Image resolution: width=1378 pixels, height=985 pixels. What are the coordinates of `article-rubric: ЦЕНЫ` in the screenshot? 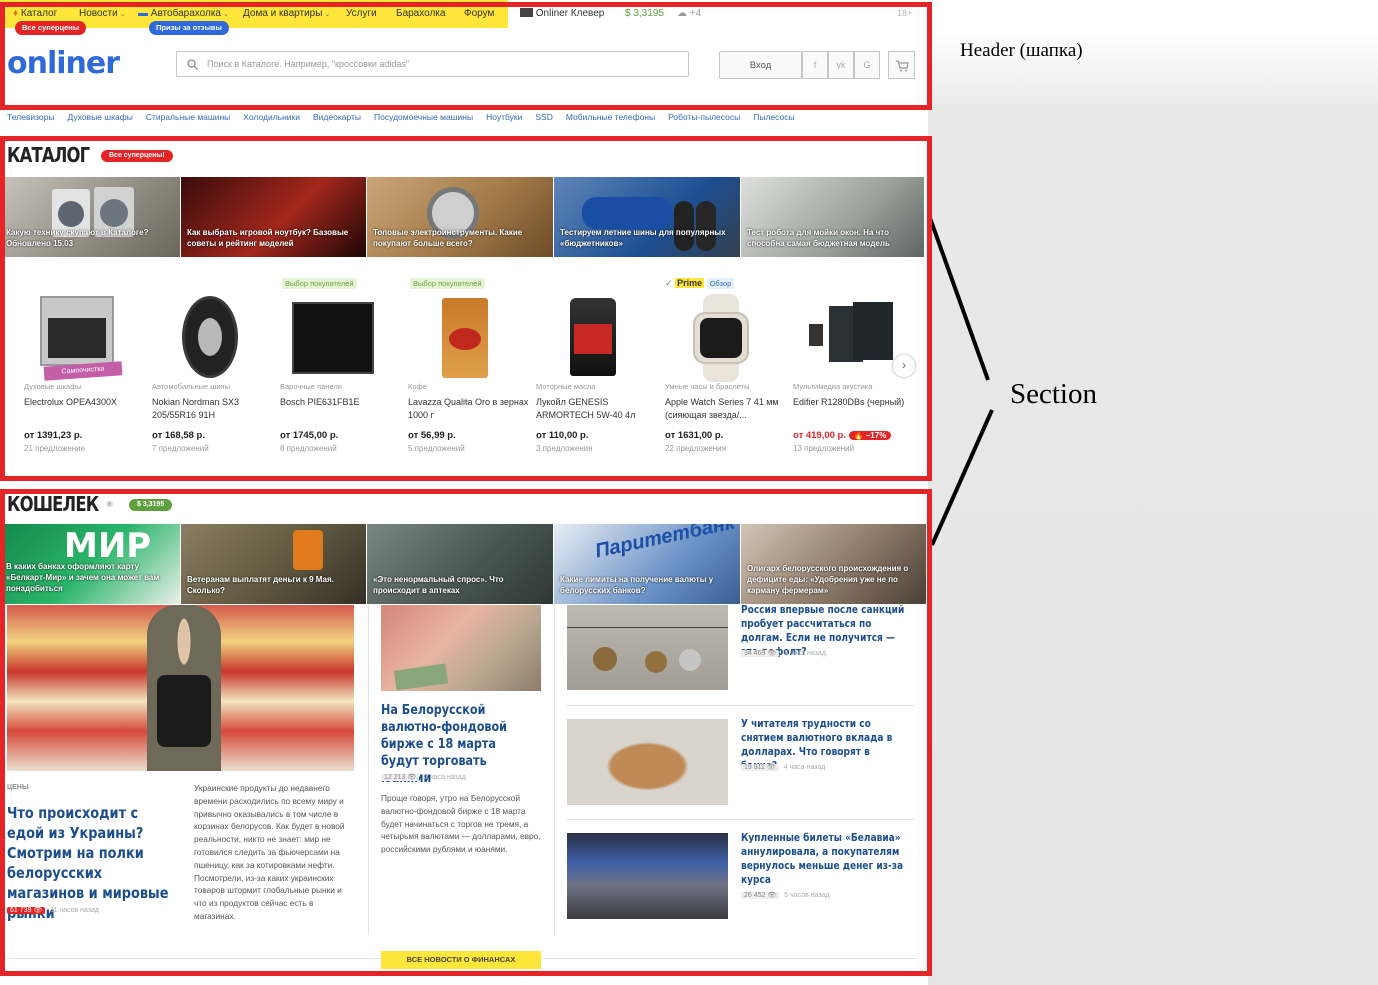 It's located at (18, 787).